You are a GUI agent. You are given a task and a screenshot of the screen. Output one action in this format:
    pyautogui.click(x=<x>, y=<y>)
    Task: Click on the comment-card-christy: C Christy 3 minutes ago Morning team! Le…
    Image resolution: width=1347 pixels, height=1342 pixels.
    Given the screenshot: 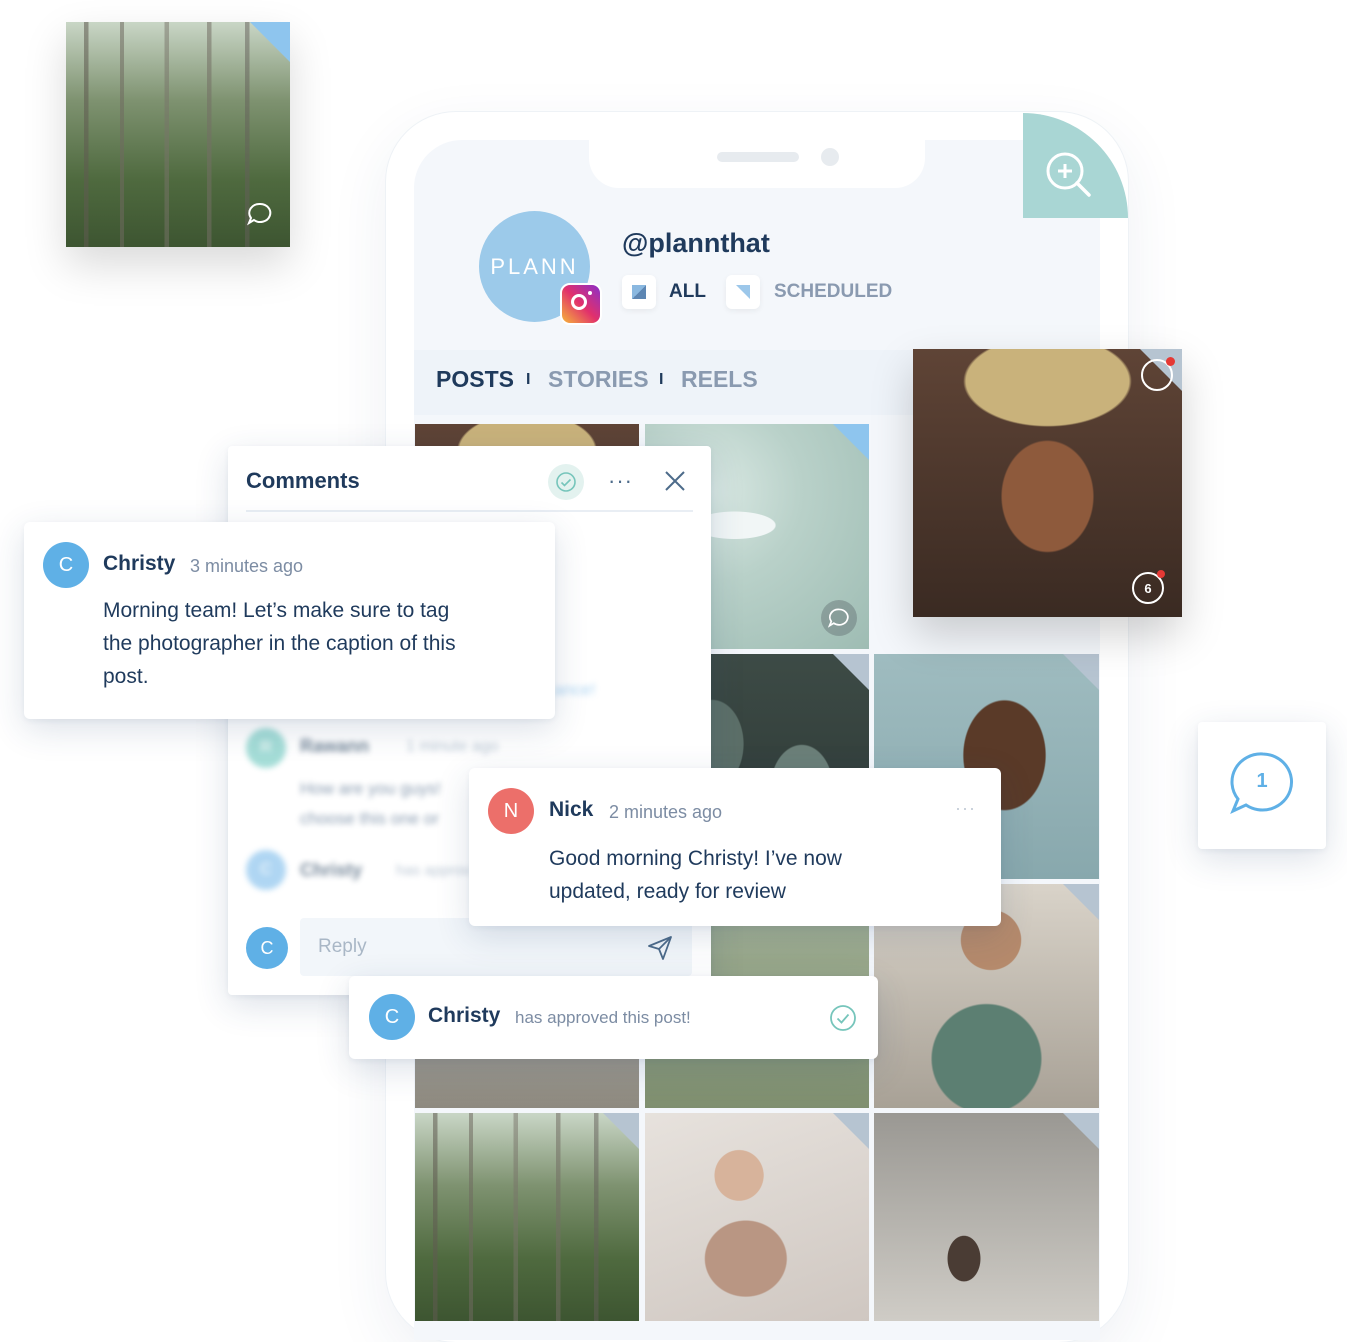 What is the action you would take?
    pyautogui.click(x=289, y=620)
    